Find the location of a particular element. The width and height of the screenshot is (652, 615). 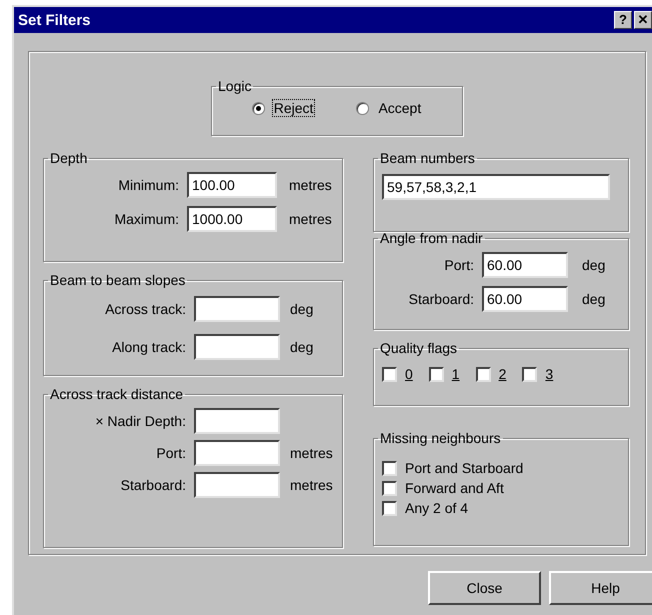

field-label: Across track: is located at coordinates (145, 309).